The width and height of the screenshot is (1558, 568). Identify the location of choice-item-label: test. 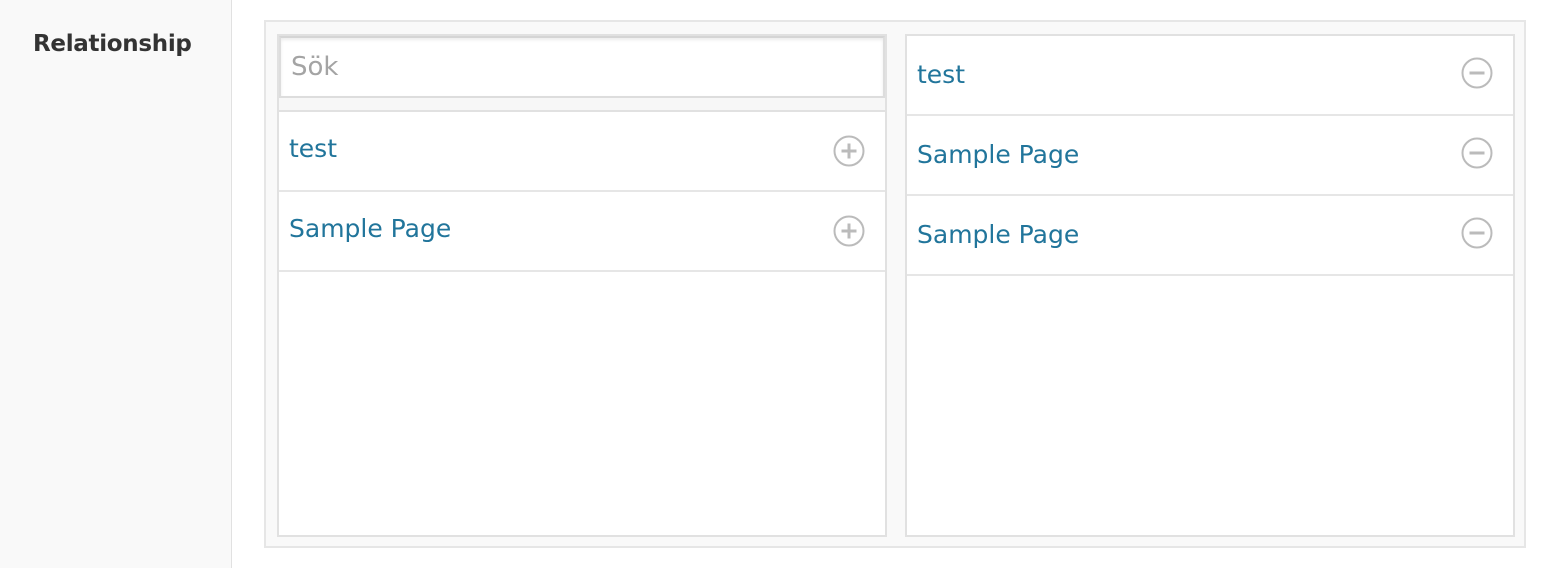
(313, 148).